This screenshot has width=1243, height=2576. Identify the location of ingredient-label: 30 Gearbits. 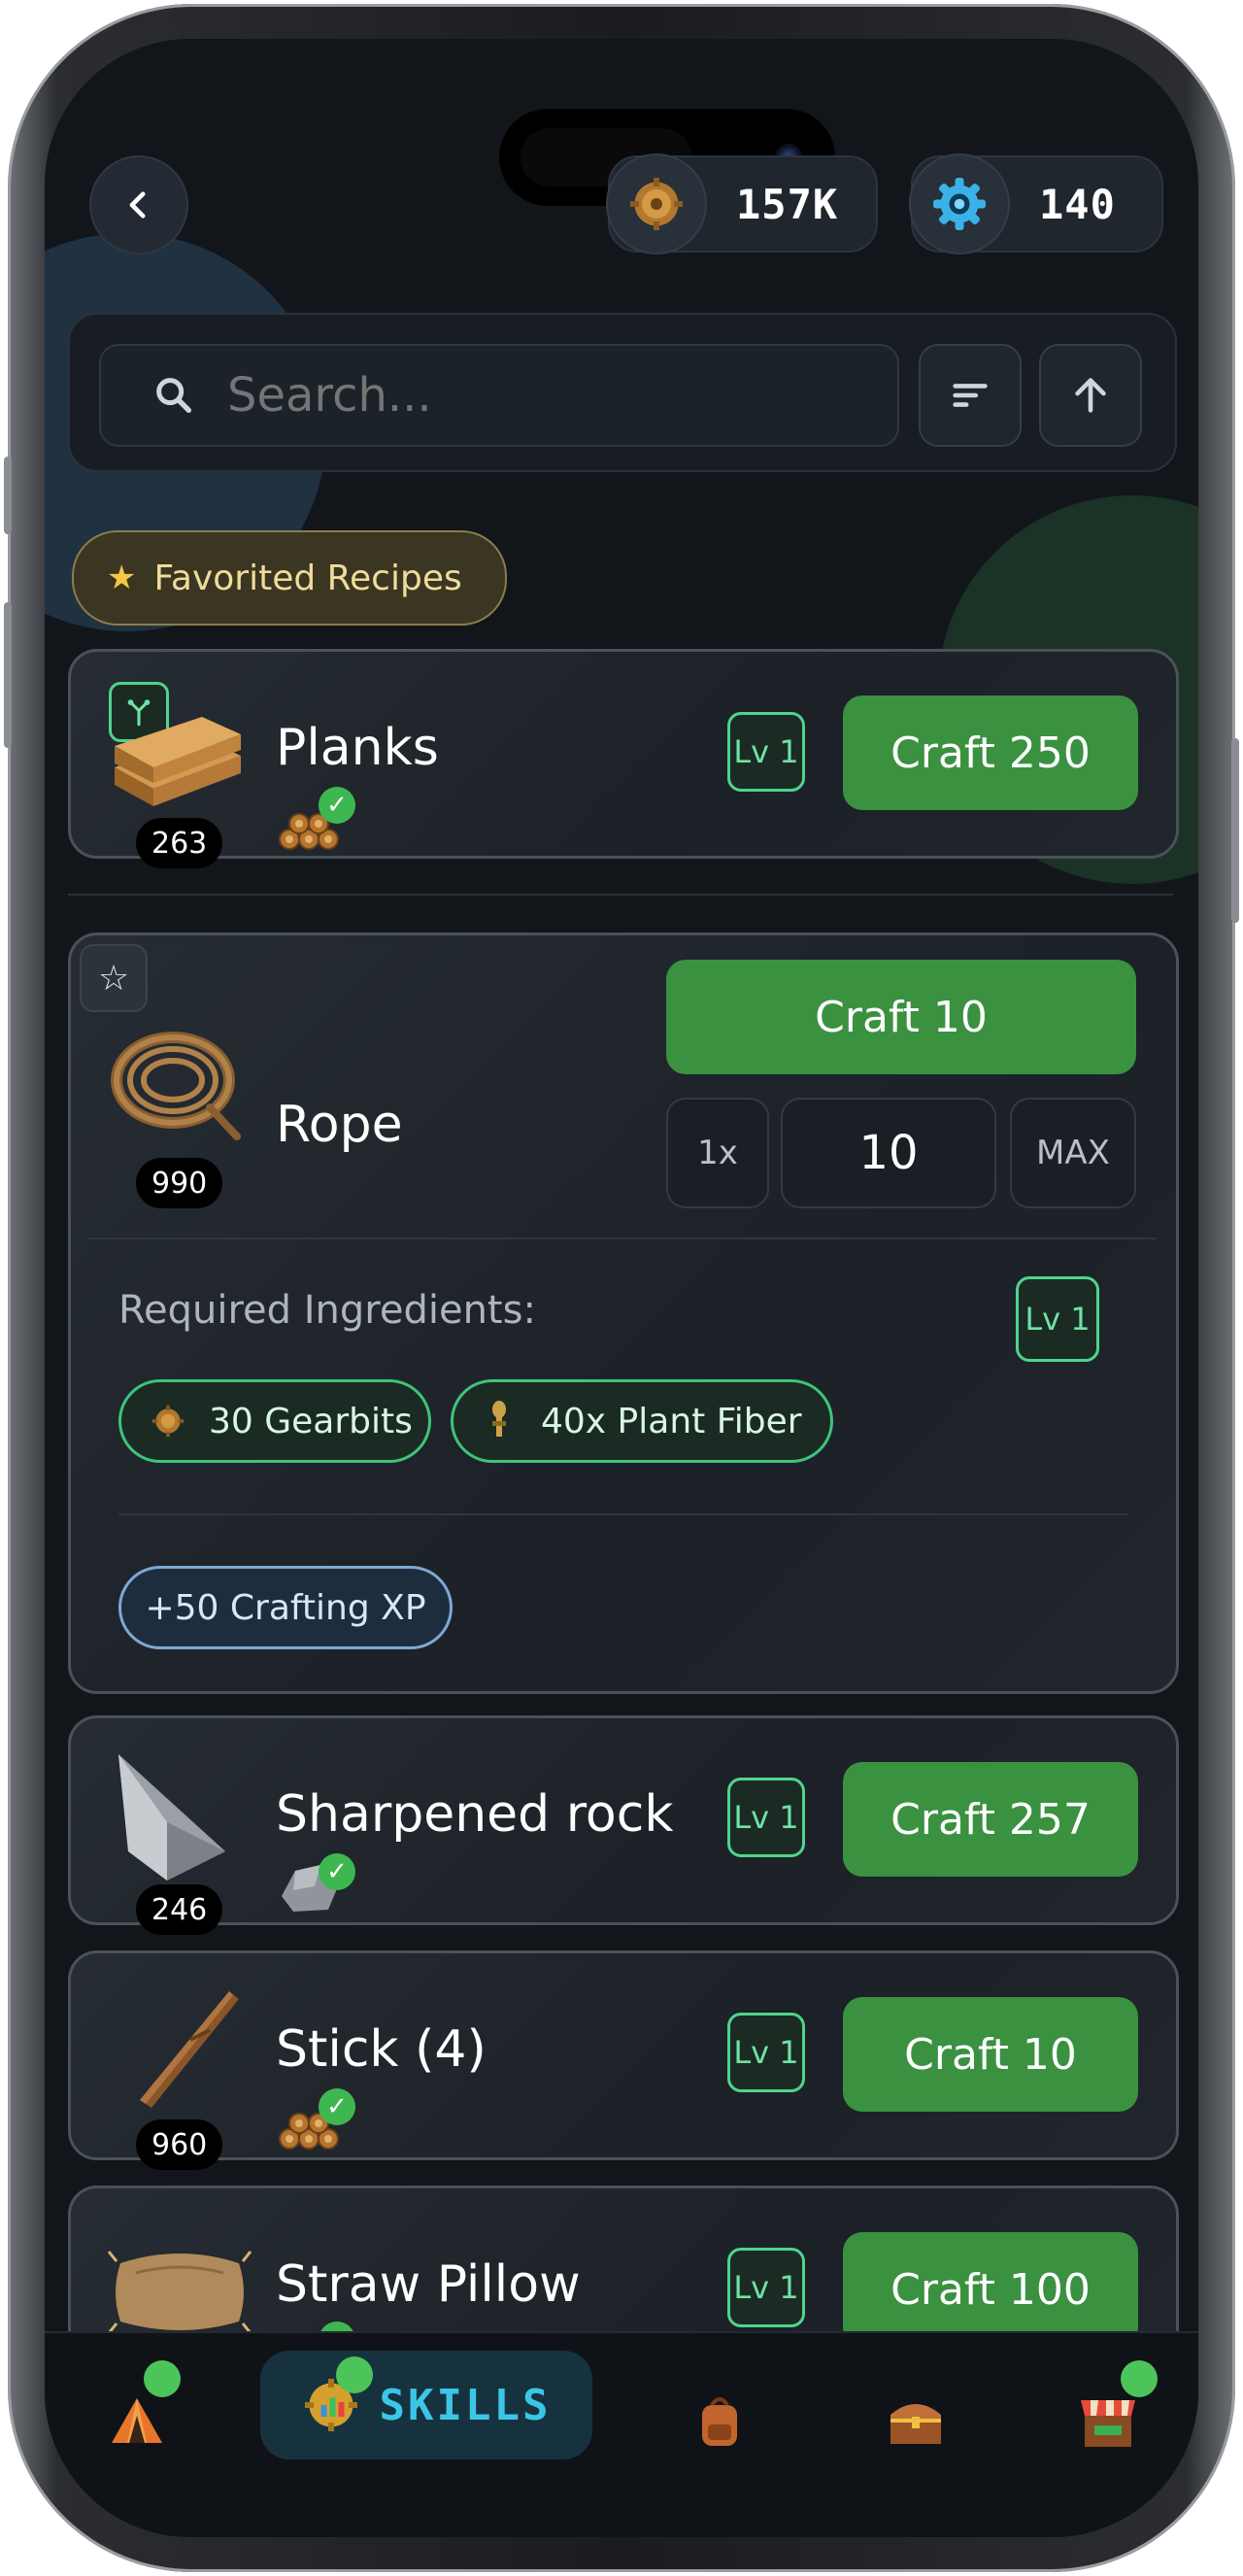
(311, 1421).